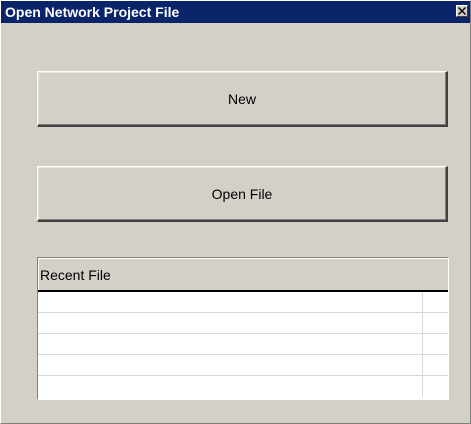 The height and width of the screenshot is (424, 471). Describe the element at coordinates (75, 275) in the screenshot. I see `recent-file-header-label: Recent File` at that location.